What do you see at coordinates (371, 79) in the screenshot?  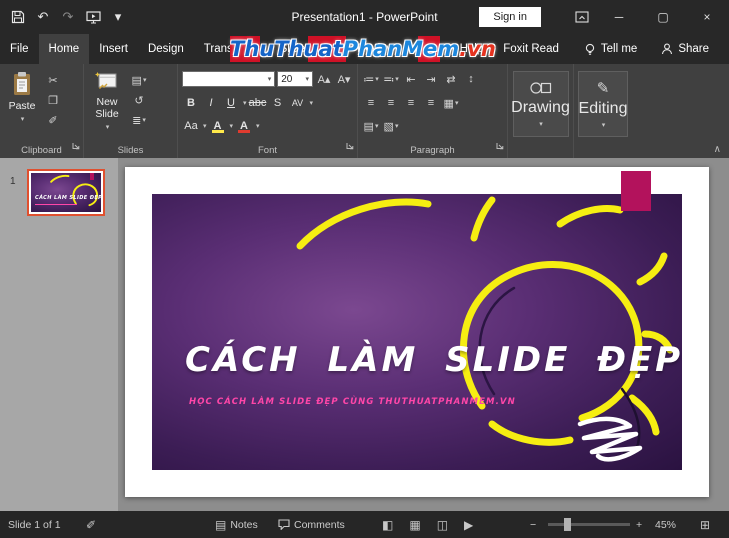 I see `bullets-button: ≔ ▾` at bounding box center [371, 79].